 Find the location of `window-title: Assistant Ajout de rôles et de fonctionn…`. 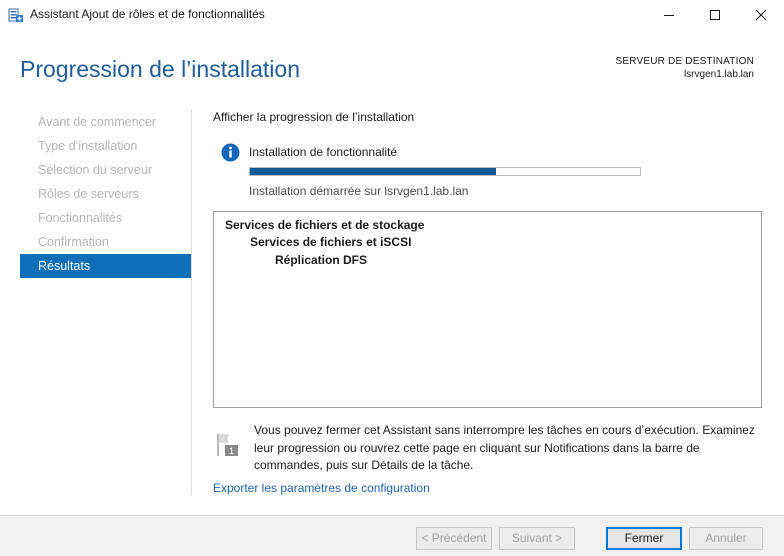

window-title: Assistant Ajout de rôles et de fonctionn… is located at coordinates (147, 14).